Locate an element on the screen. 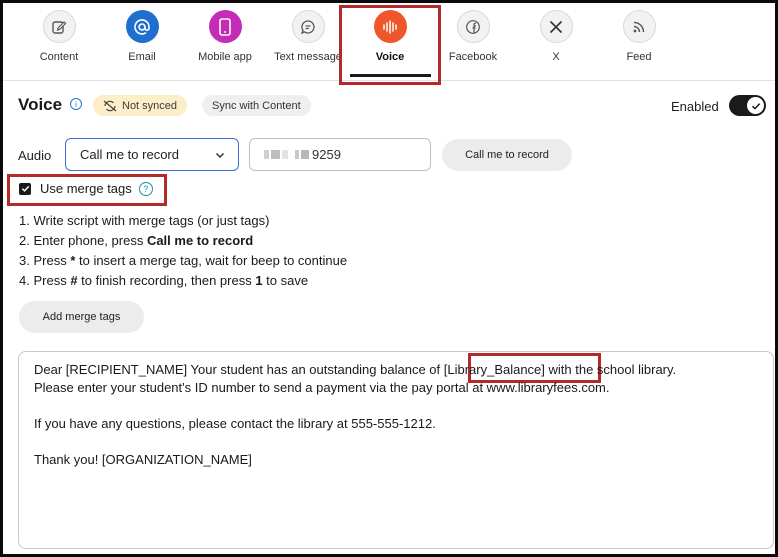 The width and height of the screenshot is (778, 557). check-icon is located at coordinates (755, 105).